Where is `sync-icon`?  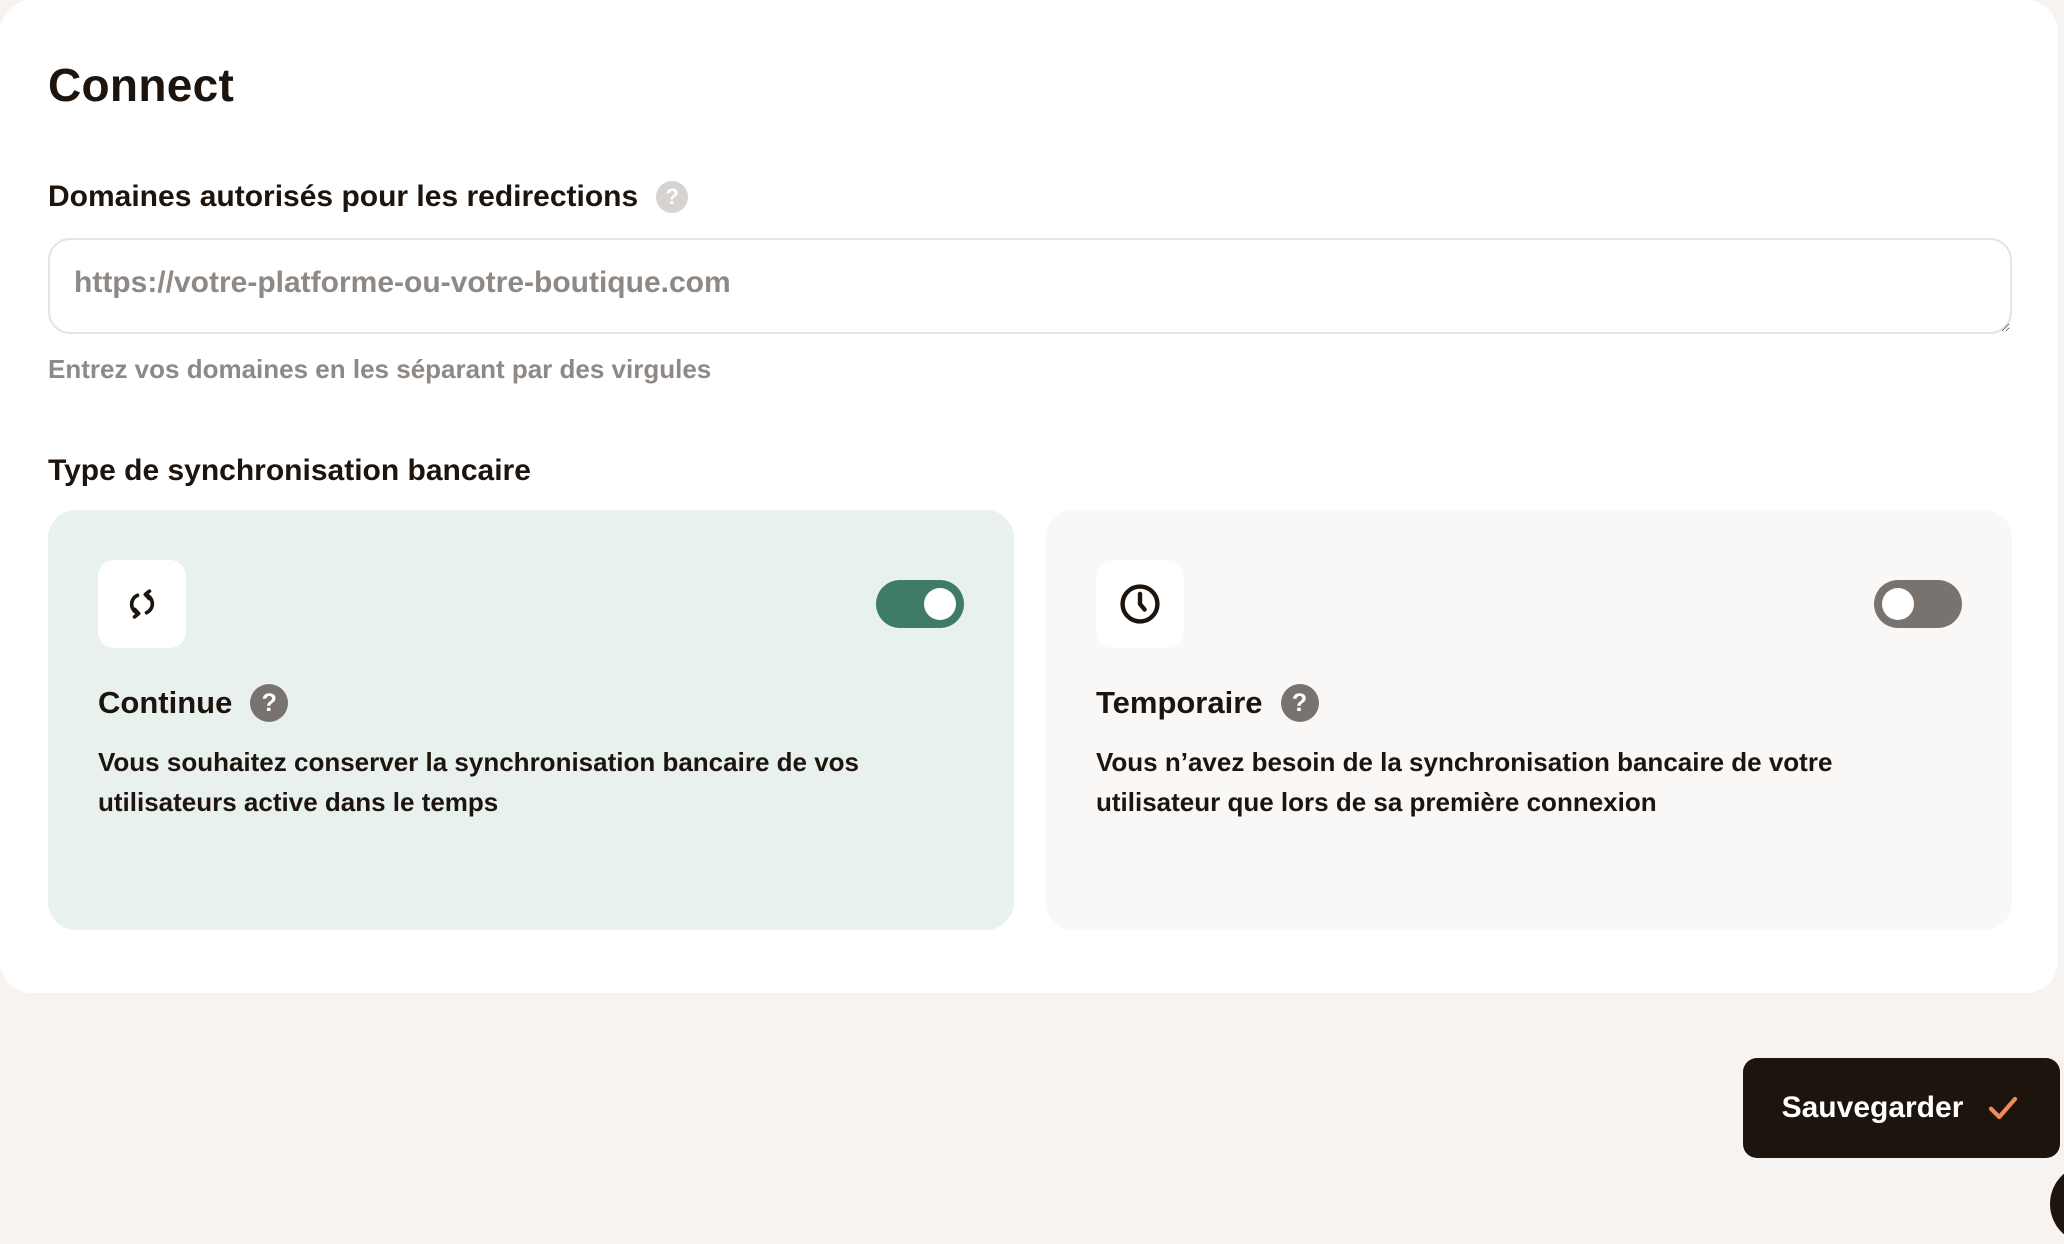 sync-icon is located at coordinates (142, 604).